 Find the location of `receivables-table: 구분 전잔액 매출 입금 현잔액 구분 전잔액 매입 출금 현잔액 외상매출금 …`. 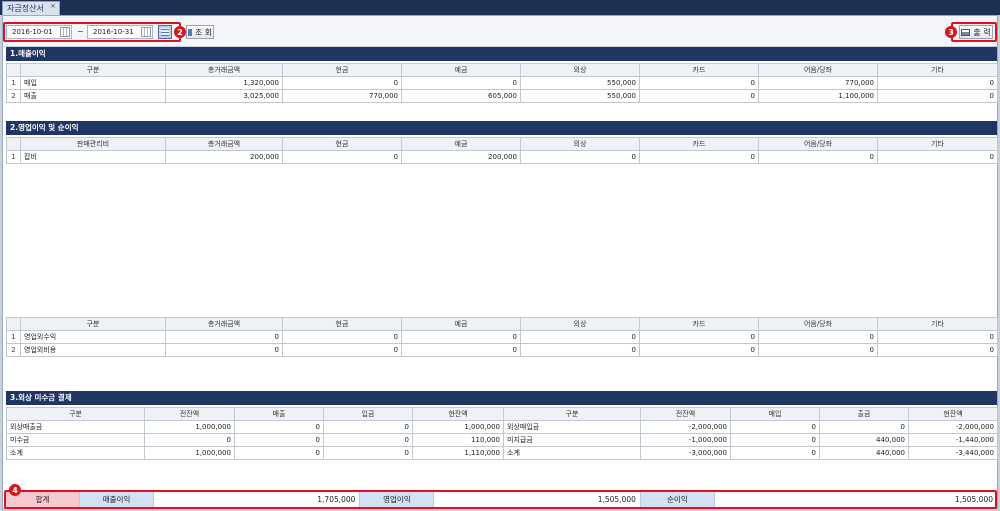

receivables-table: 구분 전잔액 매출 입금 현잔액 구분 전잔액 매입 출금 현잔액 외상매출금 … is located at coordinates (502, 433).